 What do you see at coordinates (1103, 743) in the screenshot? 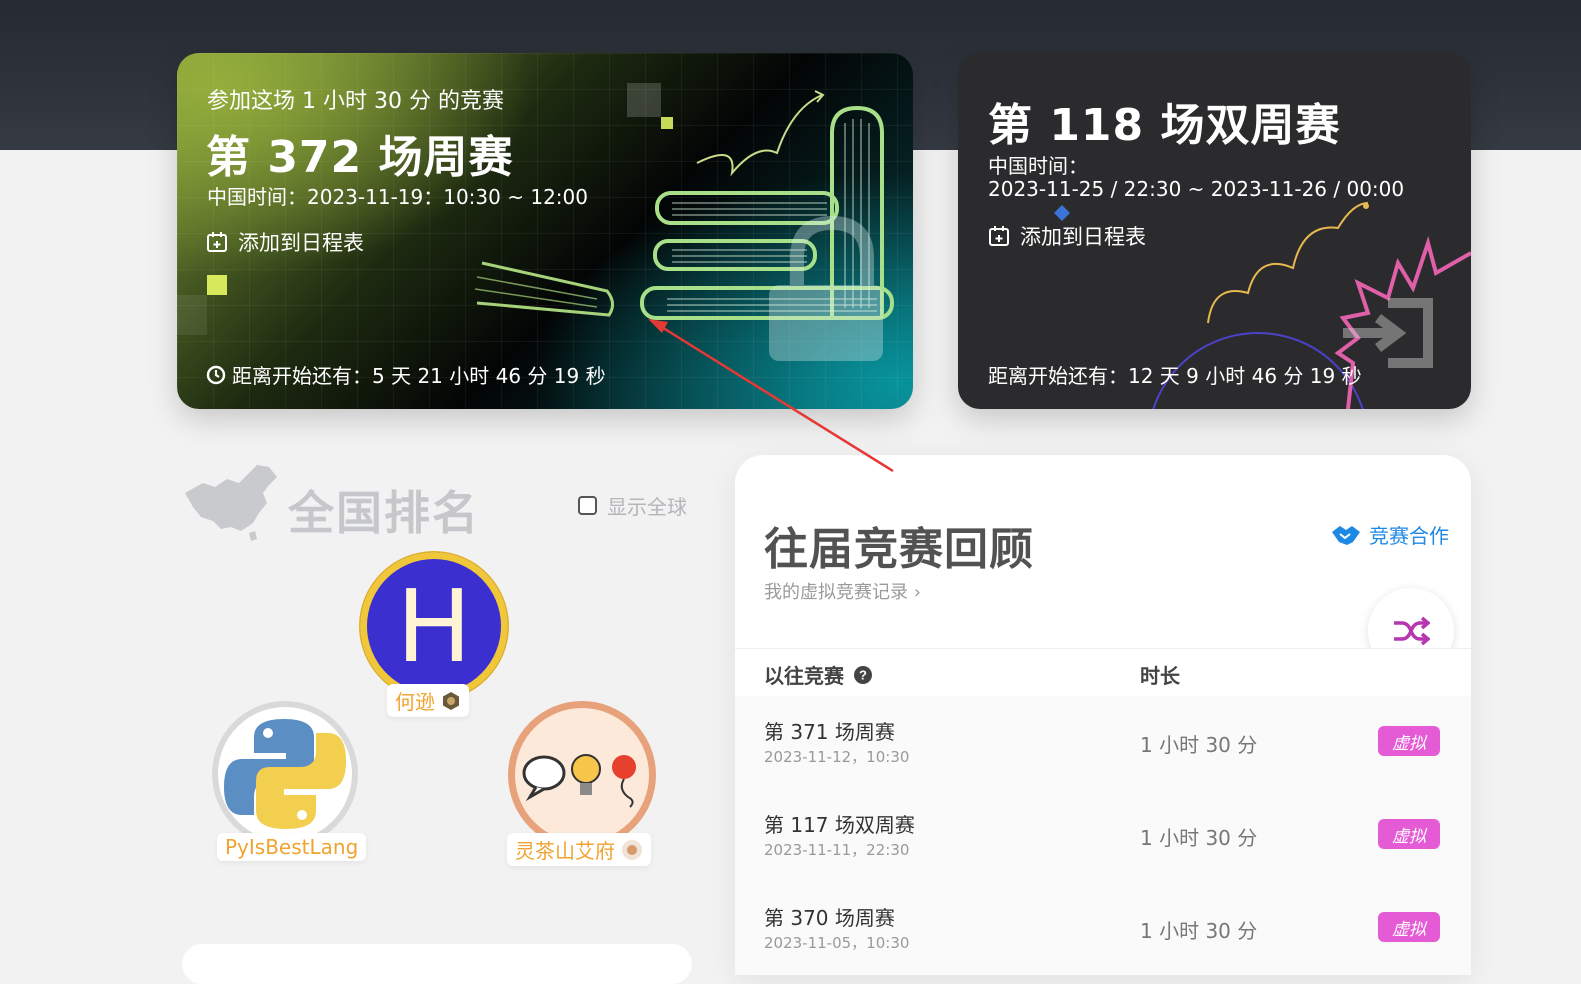
I see `table-row: 第 371 场周赛 2023-11-12，10:30 1 小时 30 分 虚拟` at bounding box center [1103, 743].